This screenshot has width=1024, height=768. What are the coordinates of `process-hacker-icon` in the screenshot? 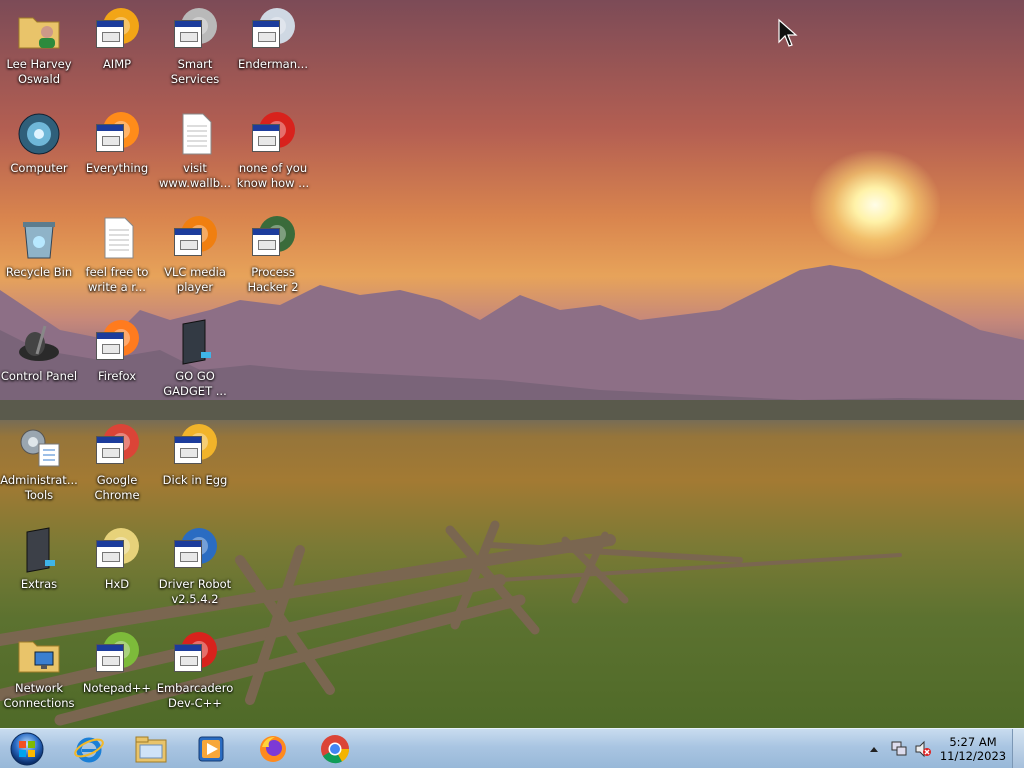 It's located at (273, 238).